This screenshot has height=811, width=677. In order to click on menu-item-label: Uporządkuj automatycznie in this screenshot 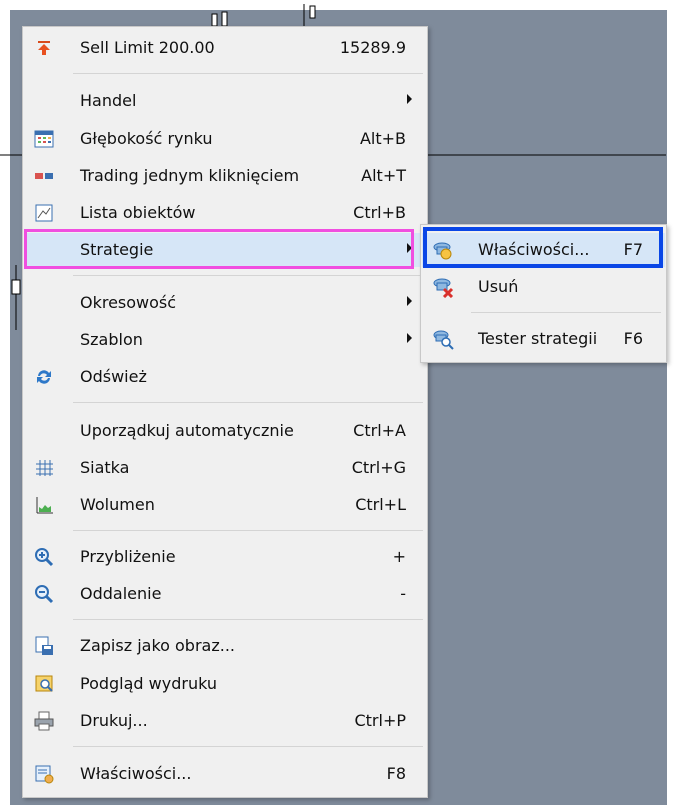, I will do `click(187, 430)`.